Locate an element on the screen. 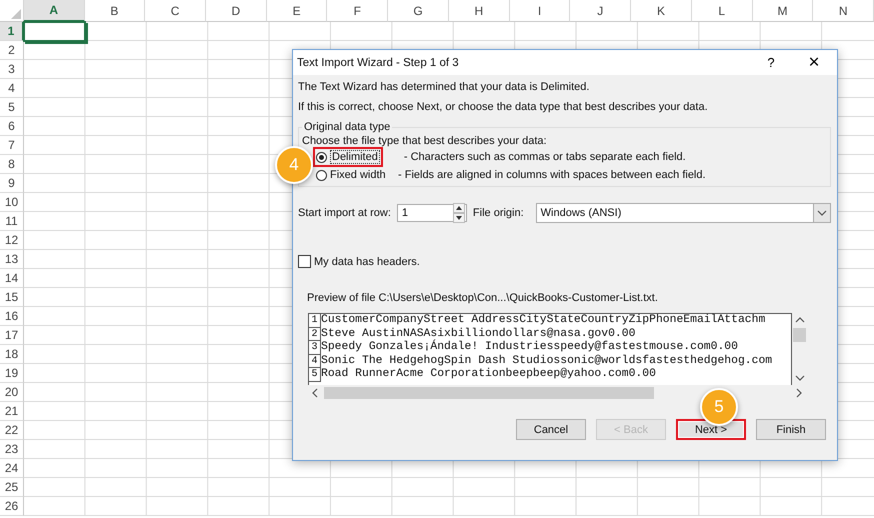 The height and width of the screenshot is (518, 874). row-header: 8 is located at coordinates (12, 164).